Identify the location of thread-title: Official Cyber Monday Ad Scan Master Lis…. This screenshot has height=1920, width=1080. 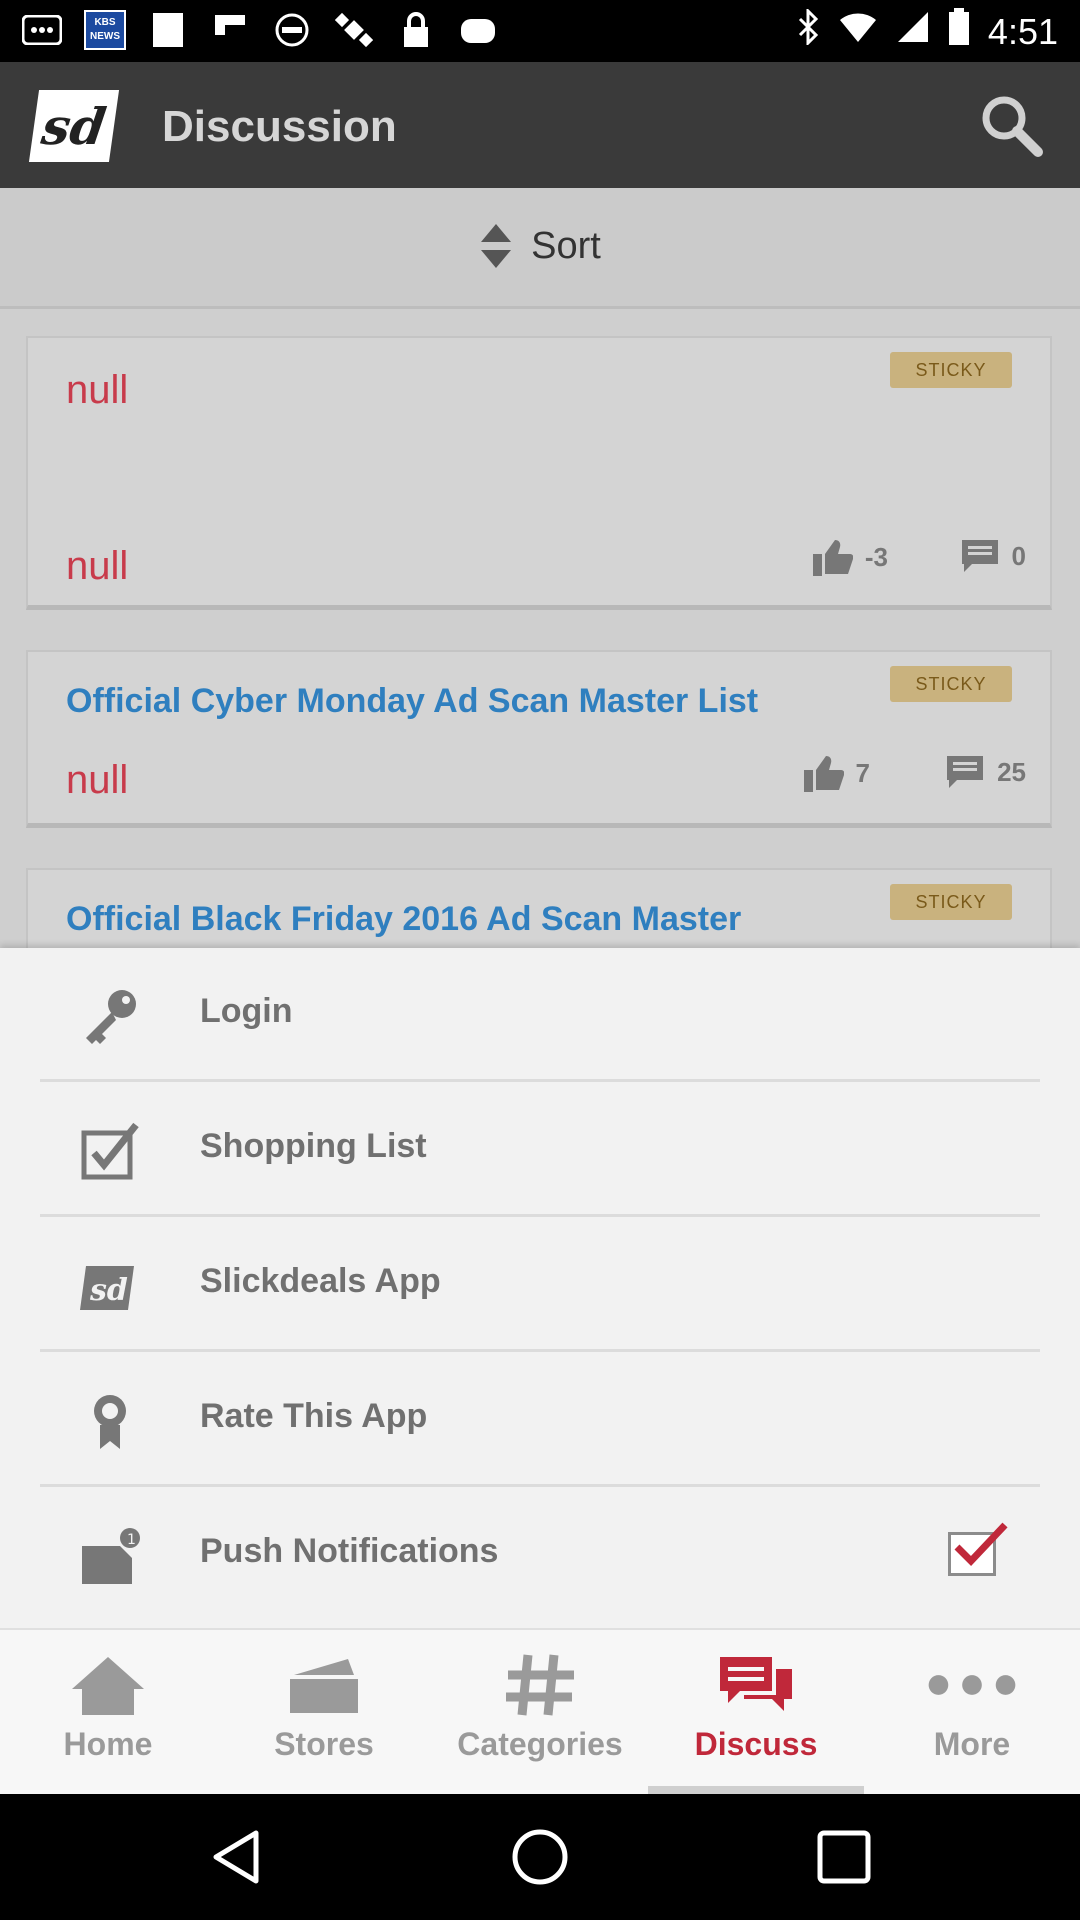
(412, 701).